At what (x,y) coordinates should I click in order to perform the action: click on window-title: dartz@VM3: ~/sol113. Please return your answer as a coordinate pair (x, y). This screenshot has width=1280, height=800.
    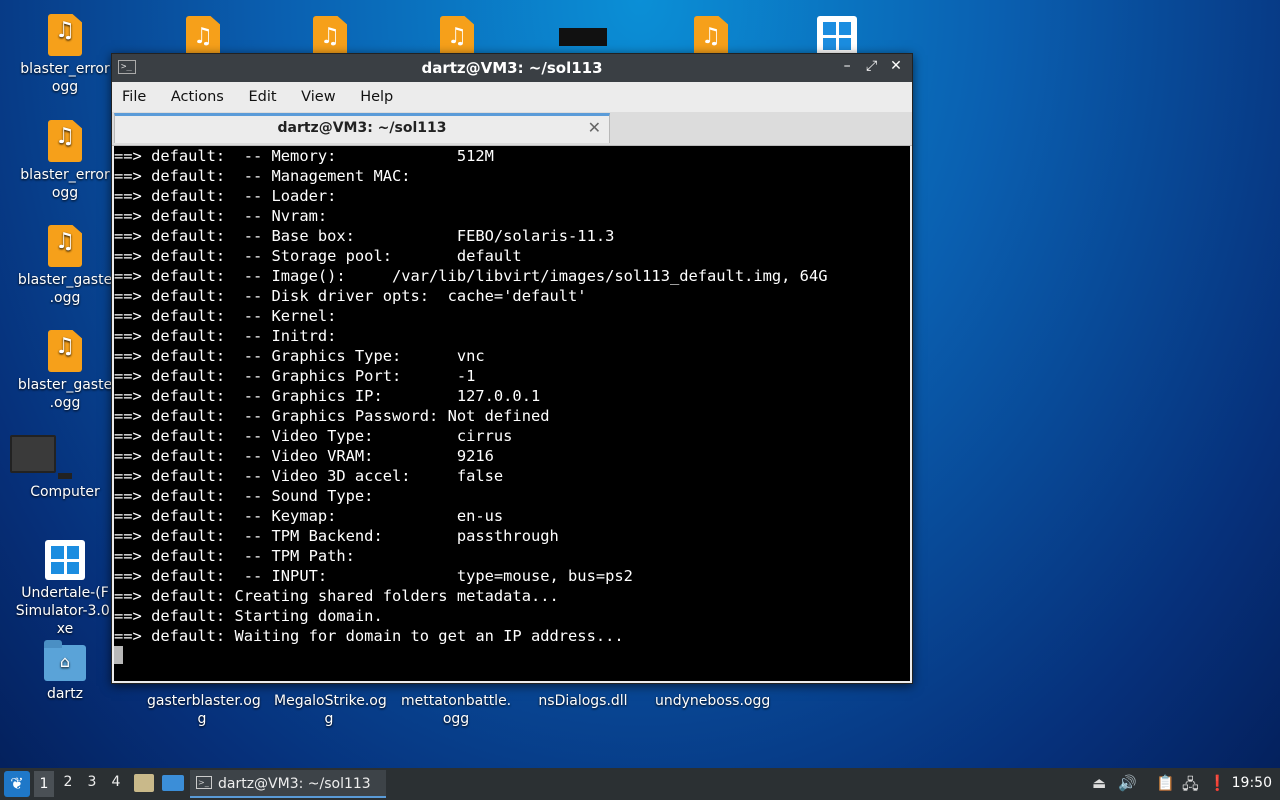
    Looking at the image, I should click on (512, 68).